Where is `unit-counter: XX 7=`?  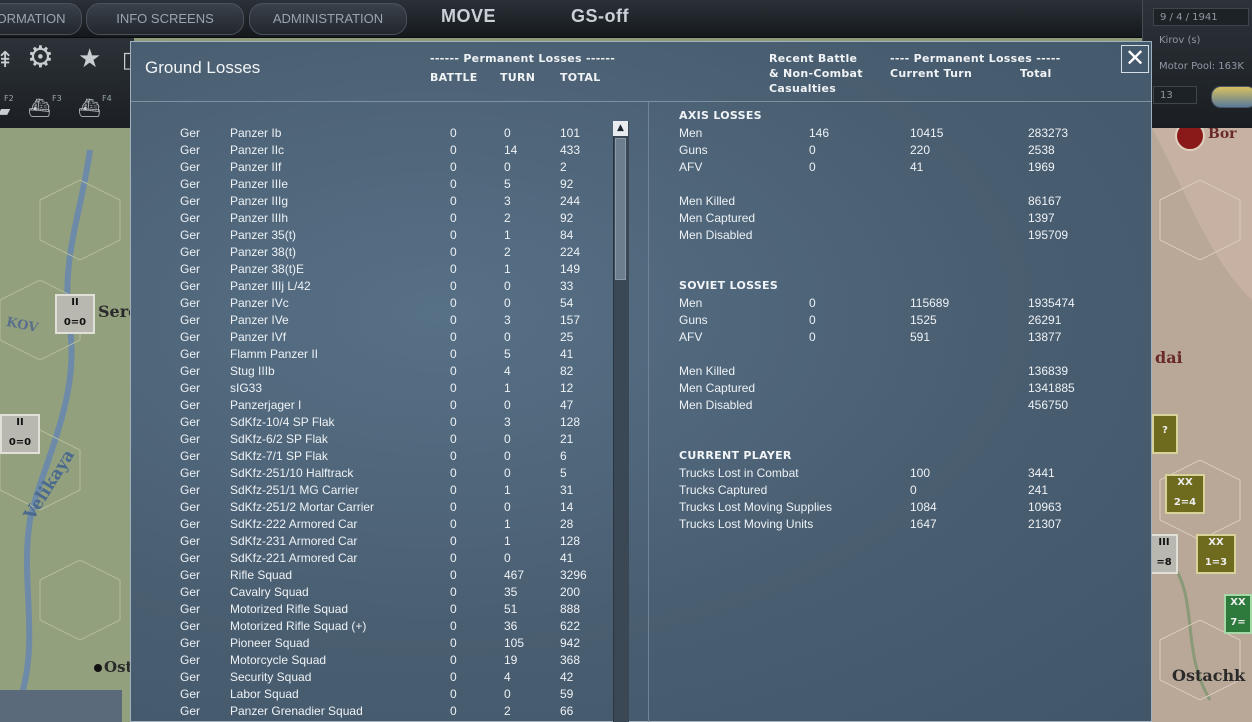 unit-counter: XX 7= is located at coordinates (1238, 614).